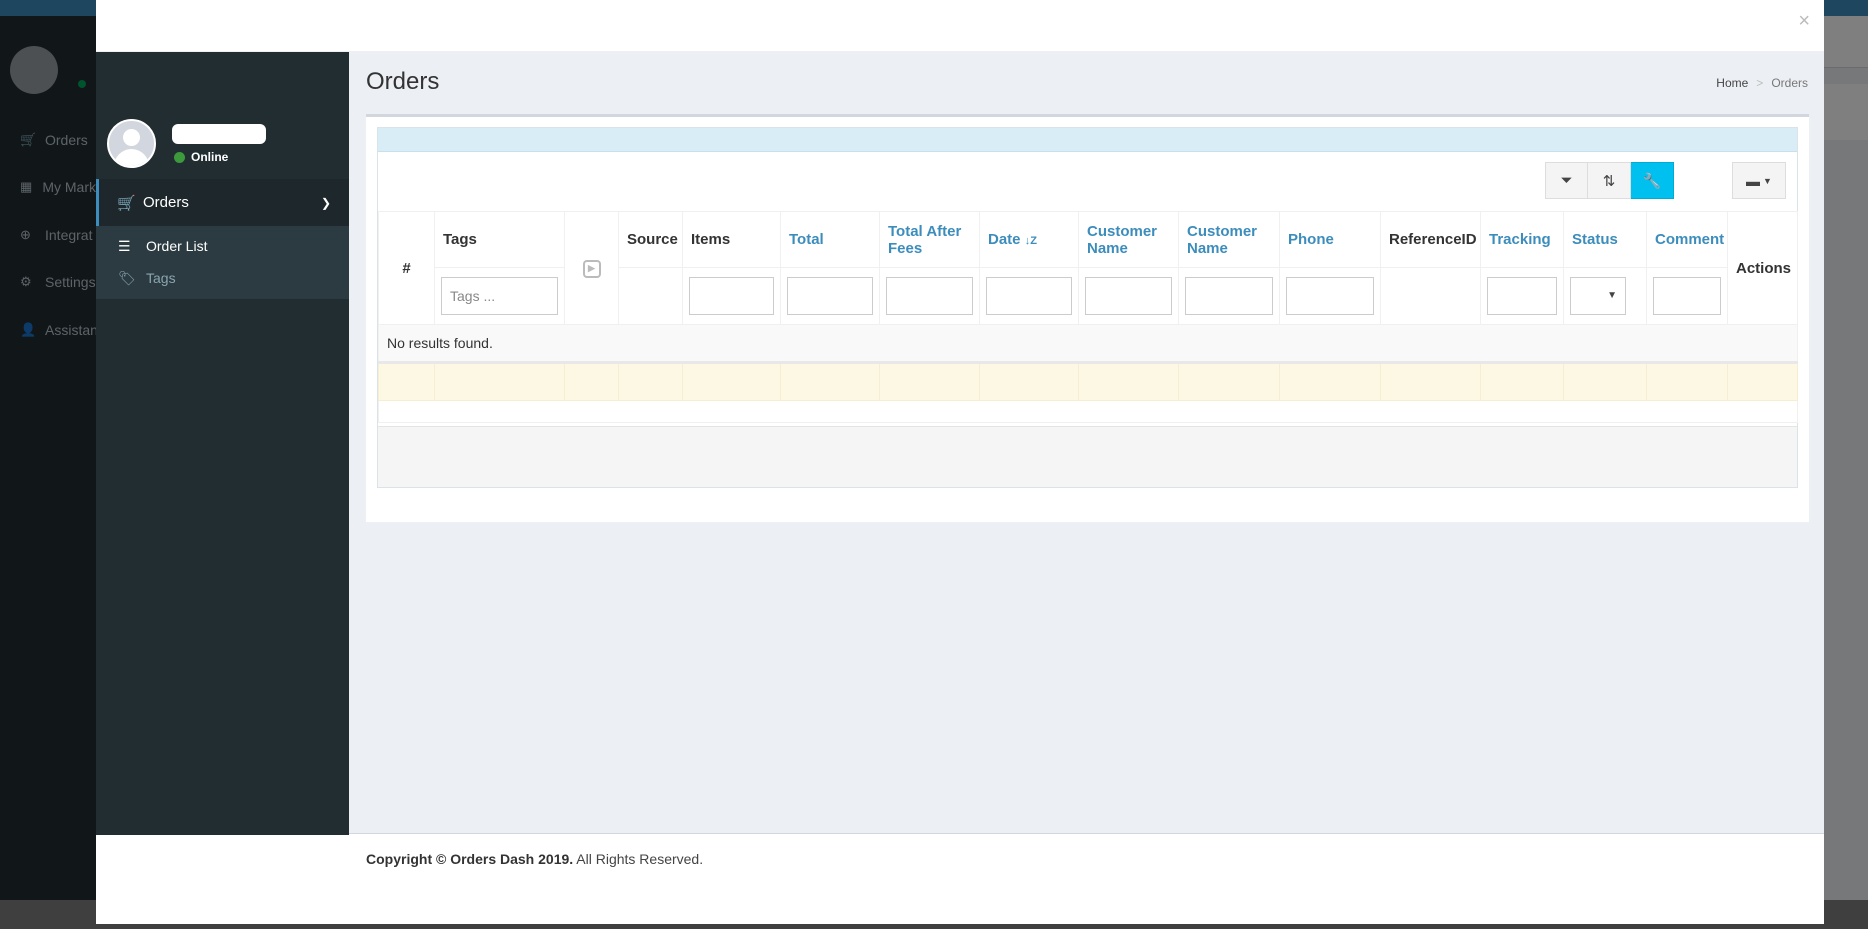 This screenshot has width=1868, height=929. I want to click on breadcrumb-current: Orders, so click(1789, 83).